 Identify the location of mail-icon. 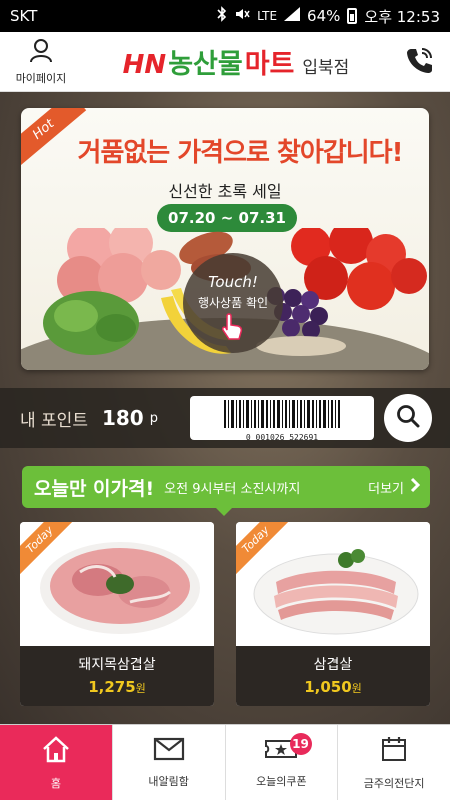
(169, 751).